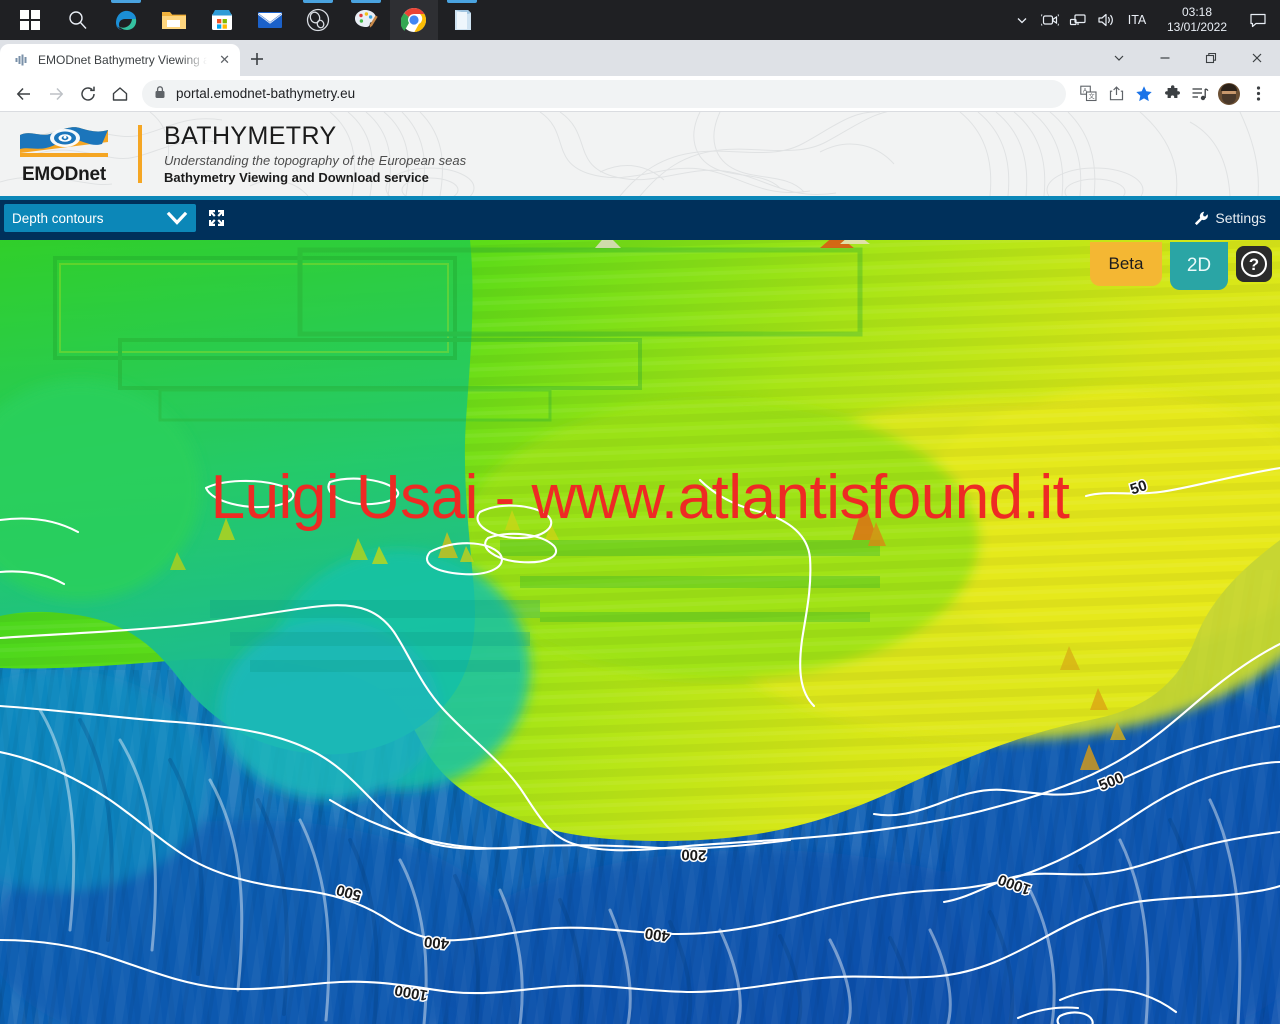 The image size is (1280, 1024). I want to click on tray-network-icon, so click(1078, 20).